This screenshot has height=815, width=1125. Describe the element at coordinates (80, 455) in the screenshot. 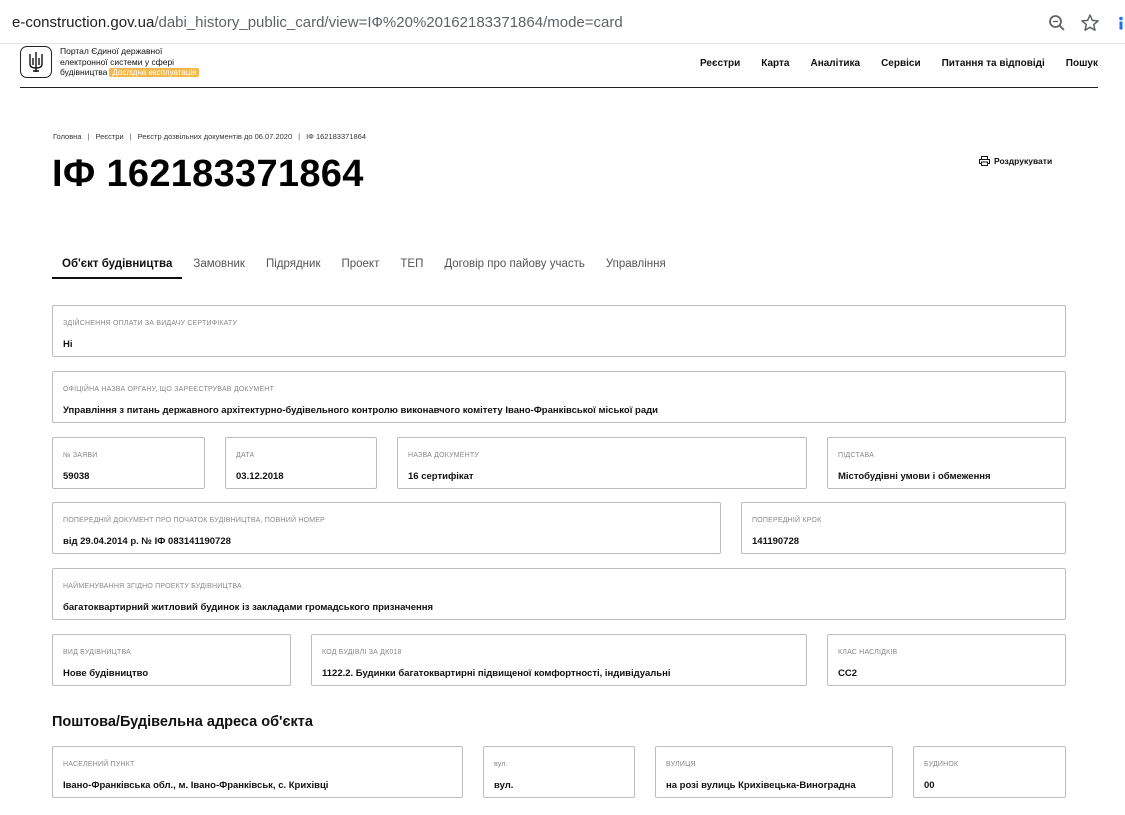

I see `field-label: № заяви` at that location.